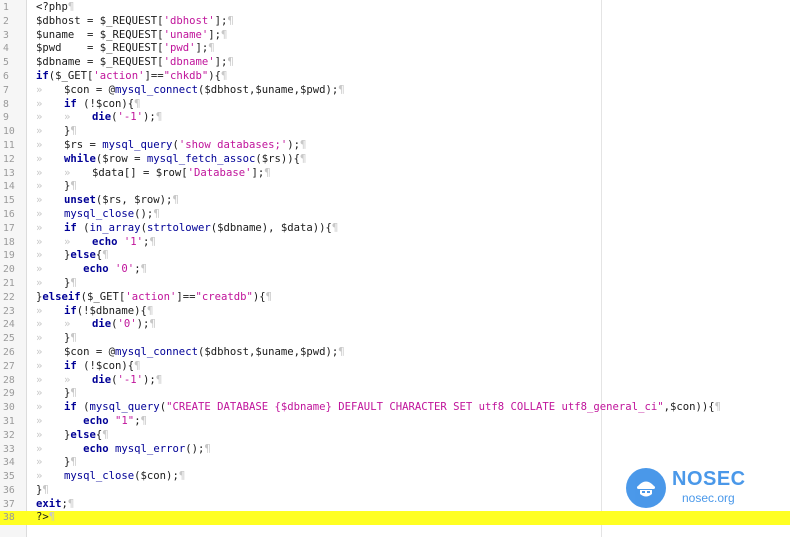 This screenshot has height=537, width=790. Describe the element at coordinates (9, 366) in the screenshot. I see `line-number: 27` at that location.